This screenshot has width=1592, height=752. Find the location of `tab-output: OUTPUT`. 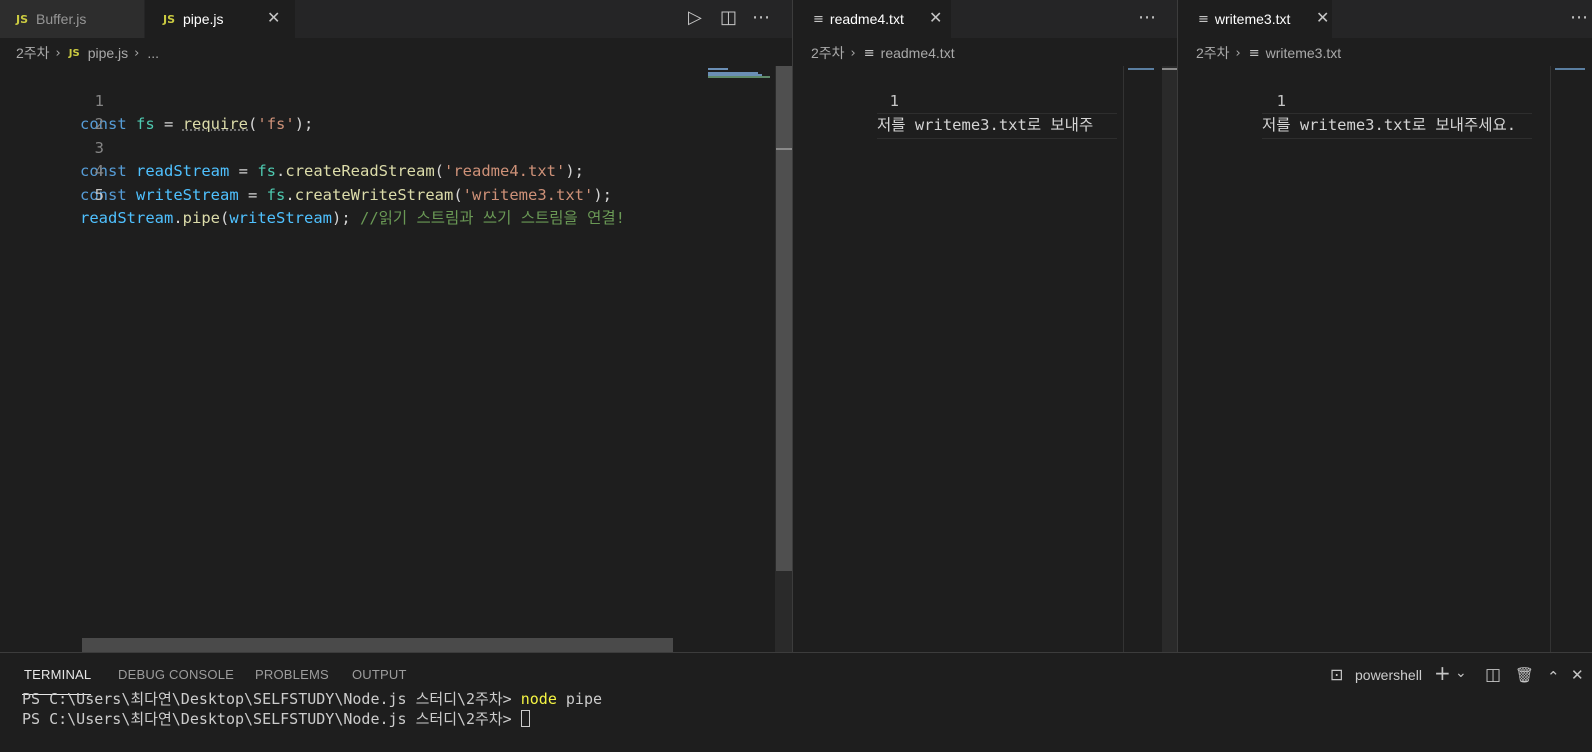

tab-output: OUTPUT is located at coordinates (379, 674).